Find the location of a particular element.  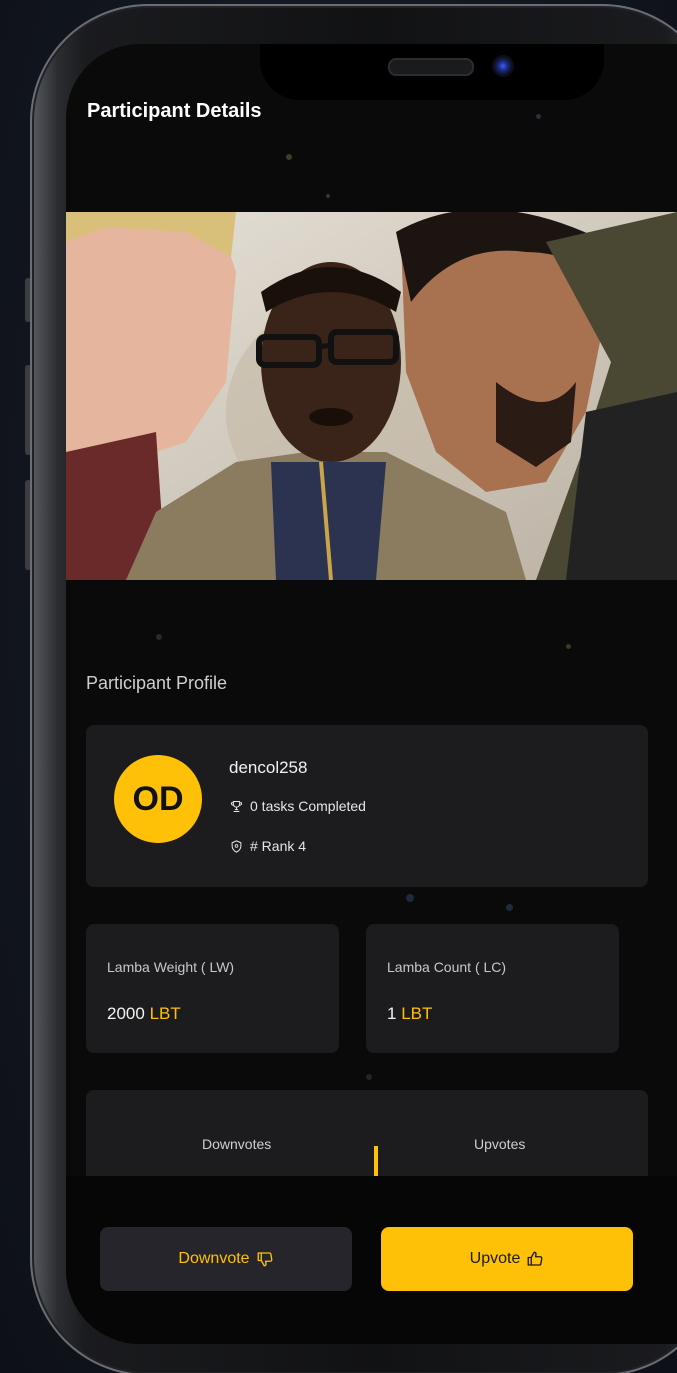

phone-notch is located at coordinates (432, 72).